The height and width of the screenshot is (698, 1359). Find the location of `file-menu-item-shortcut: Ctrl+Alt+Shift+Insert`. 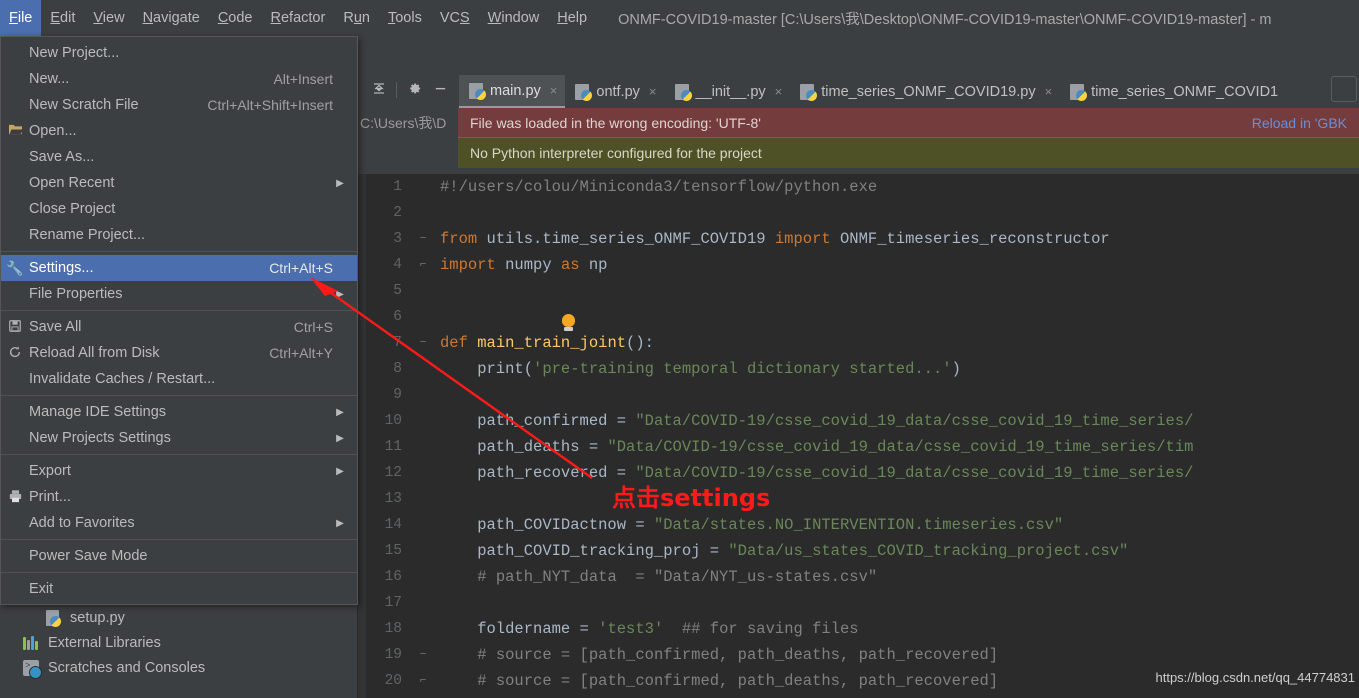

file-menu-item-shortcut: Ctrl+Alt+Shift+Insert is located at coordinates (270, 105).